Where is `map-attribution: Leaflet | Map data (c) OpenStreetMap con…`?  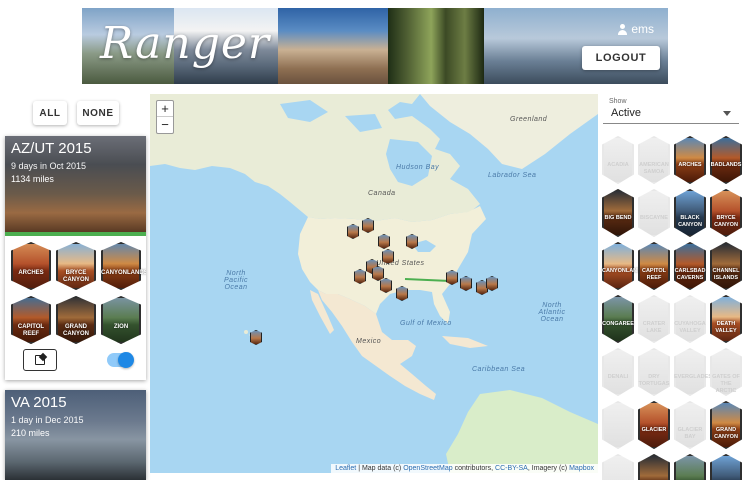 map-attribution: Leaflet | Map data (c) OpenStreetMap con… is located at coordinates (464, 468).